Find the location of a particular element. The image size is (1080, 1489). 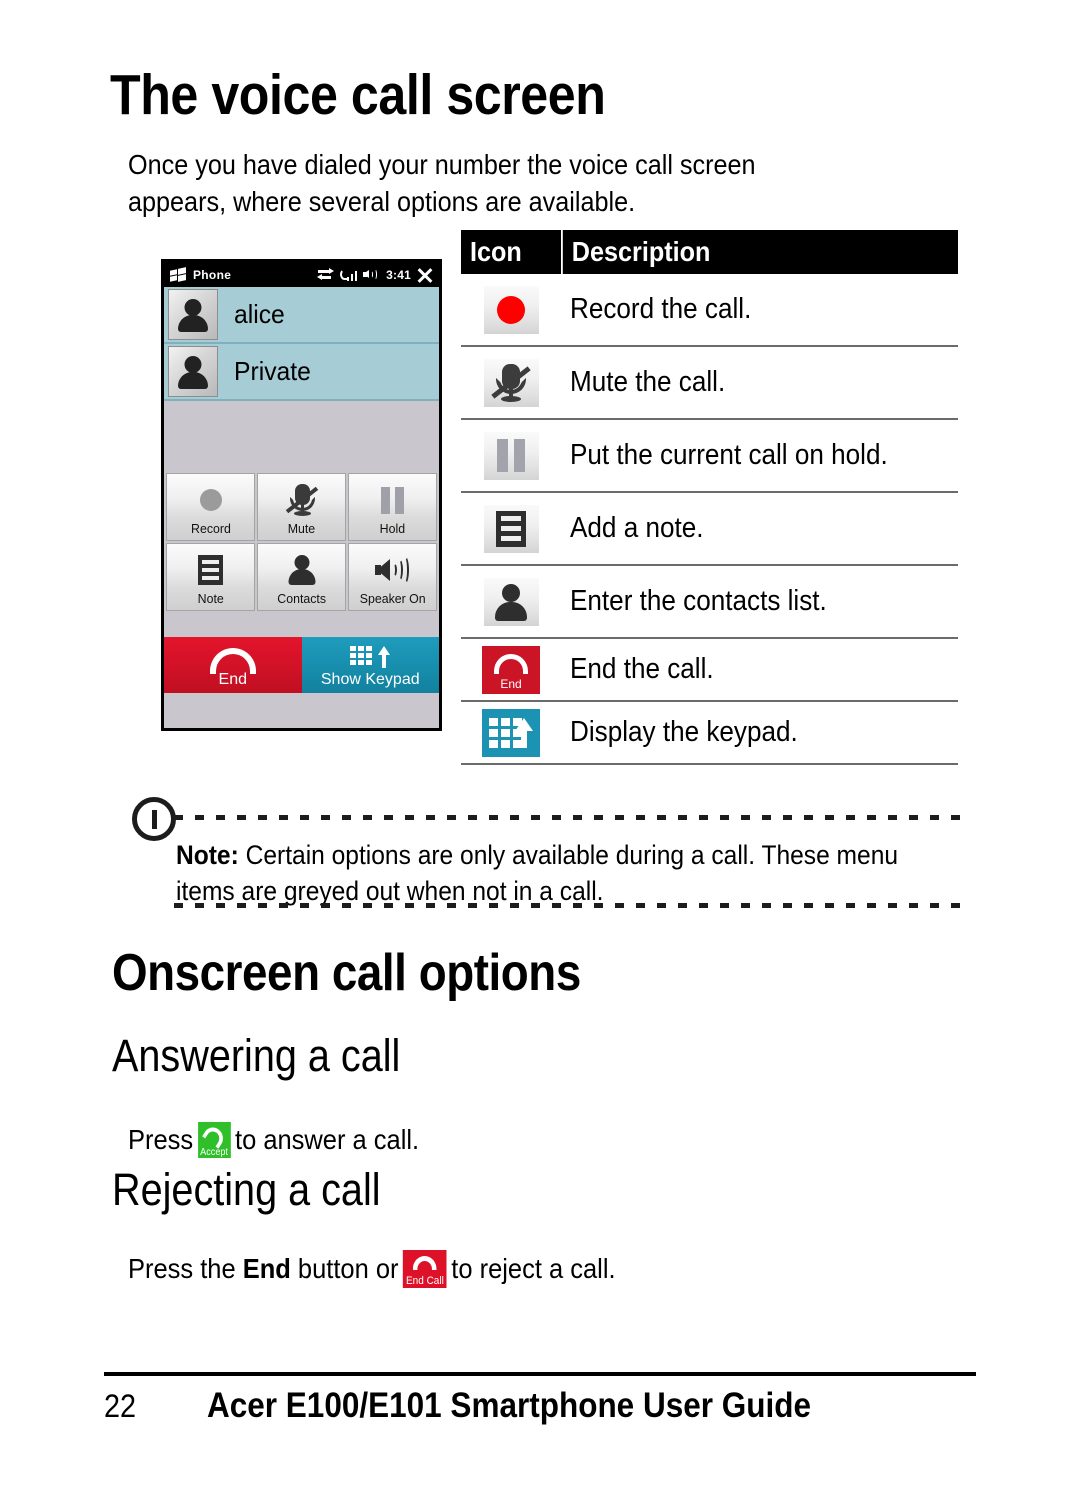

record-button: Record is located at coordinates (210, 507).